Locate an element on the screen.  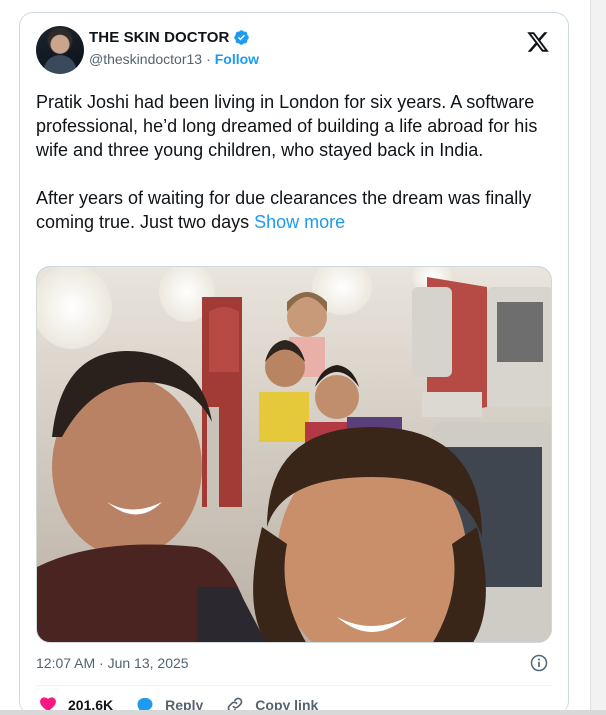
author-name: THE SKIN DOCTOR is located at coordinates (159, 37).